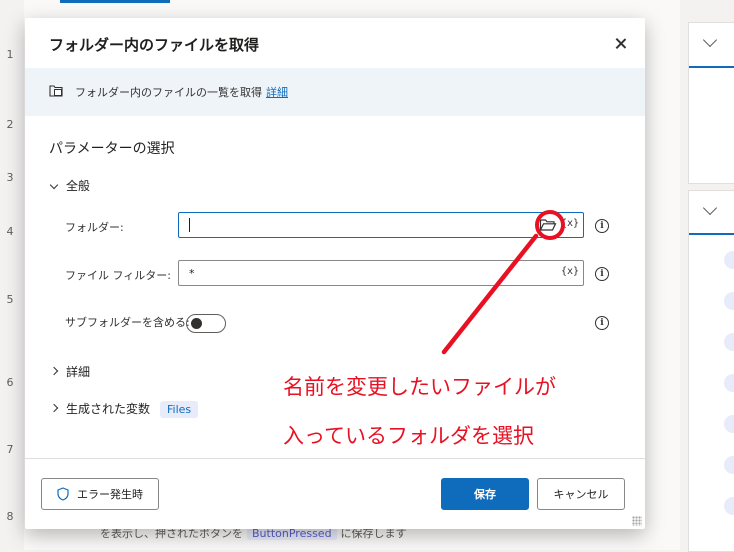 The width and height of the screenshot is (734, 552). What do you see at coordinates (196, 323) in the screenshot?
I see `toggle-knob` at bounding box center [196, 323].